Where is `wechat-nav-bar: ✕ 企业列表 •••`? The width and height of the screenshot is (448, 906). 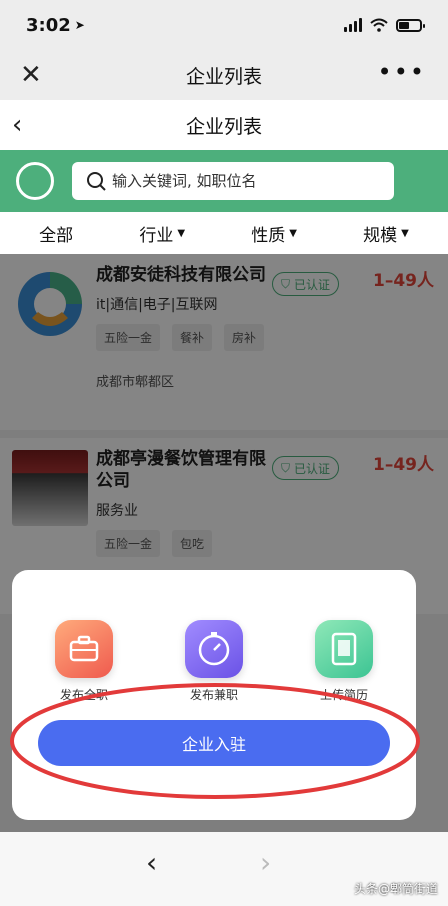
wechat-nav-bar: ✕ 企业列表 ••• is located at coordinates (224, 75).